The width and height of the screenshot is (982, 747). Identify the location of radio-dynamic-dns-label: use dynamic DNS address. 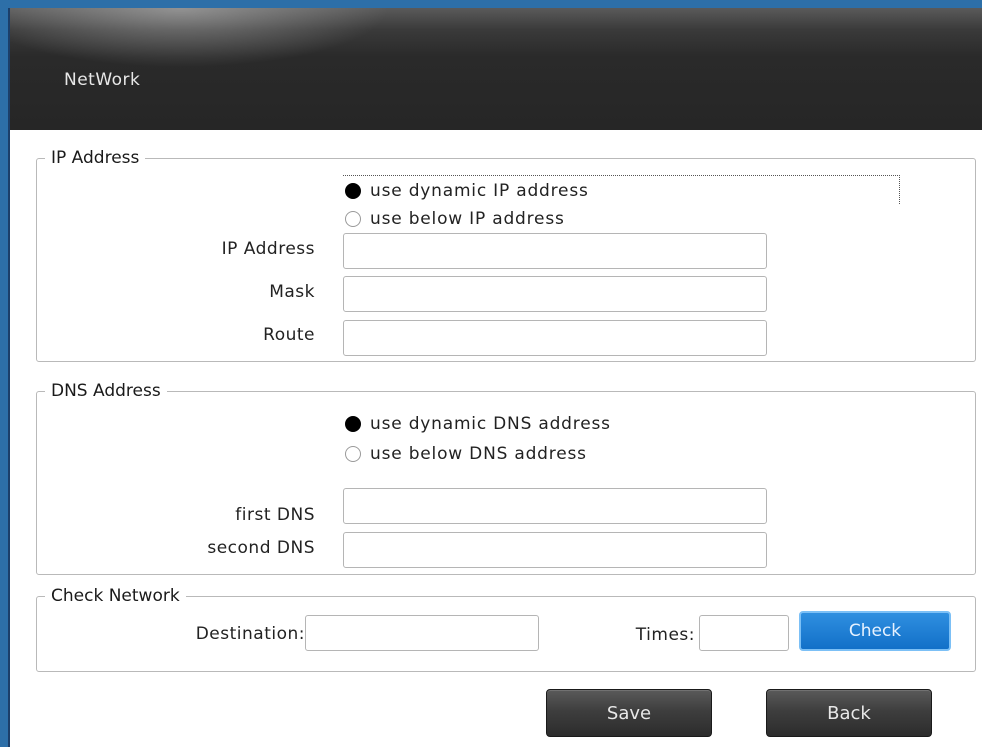
(490, 424).